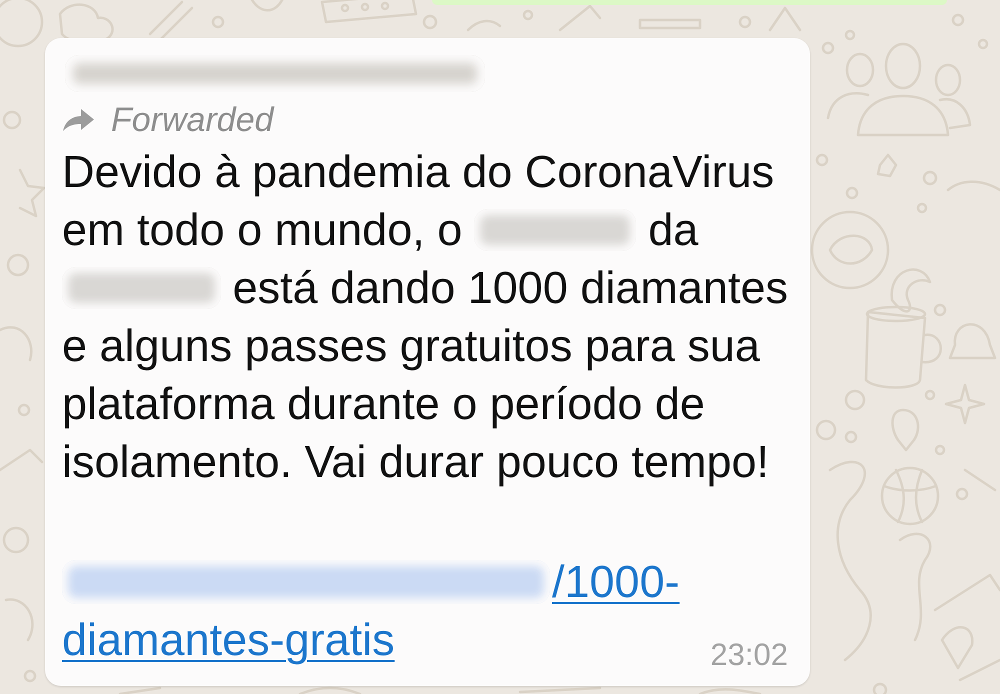 The height and width of the screenshot is (694, 1000). I want to click on message-text: plataforma durante o período de, so click(383, 404).